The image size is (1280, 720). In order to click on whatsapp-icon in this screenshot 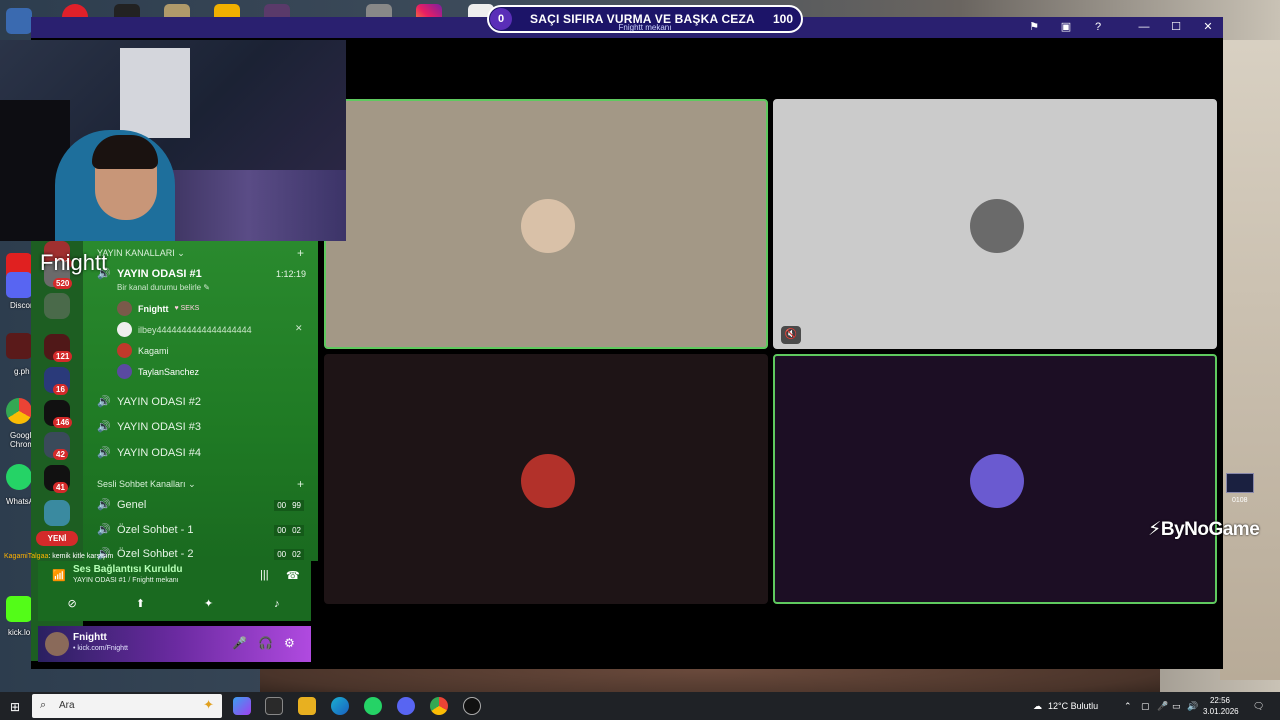, I will do `click(373, 706)`.